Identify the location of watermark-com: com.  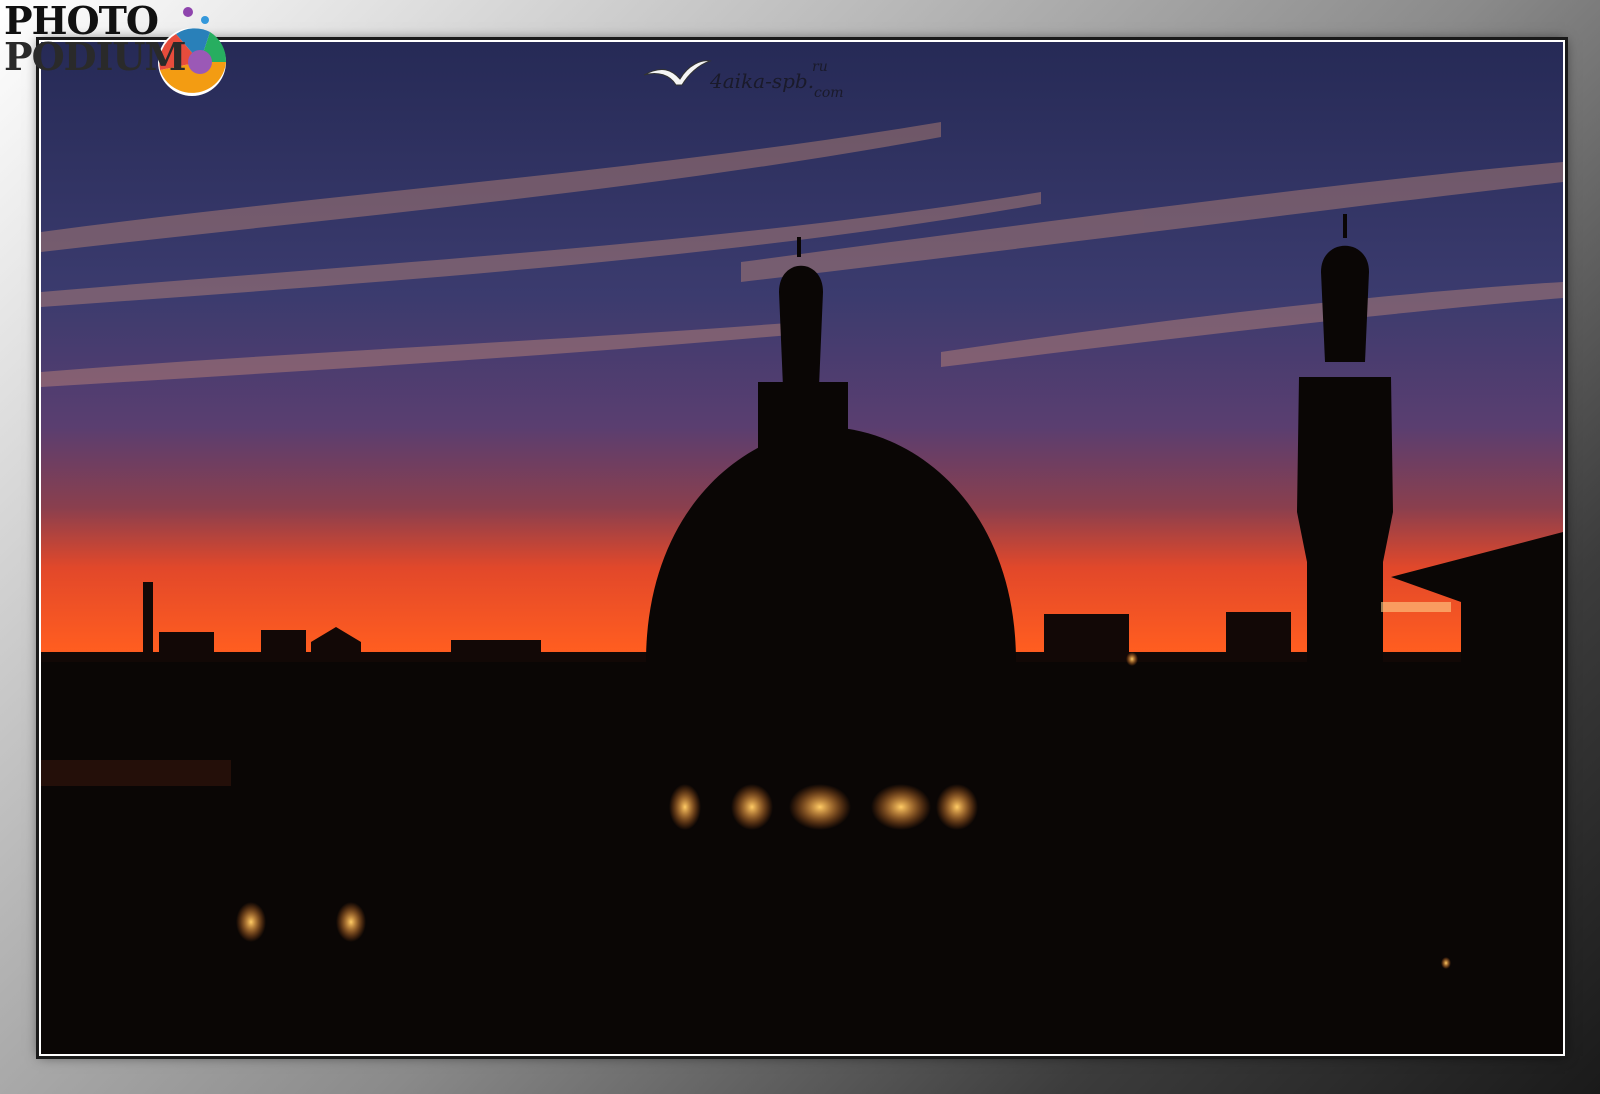
(829, 93).